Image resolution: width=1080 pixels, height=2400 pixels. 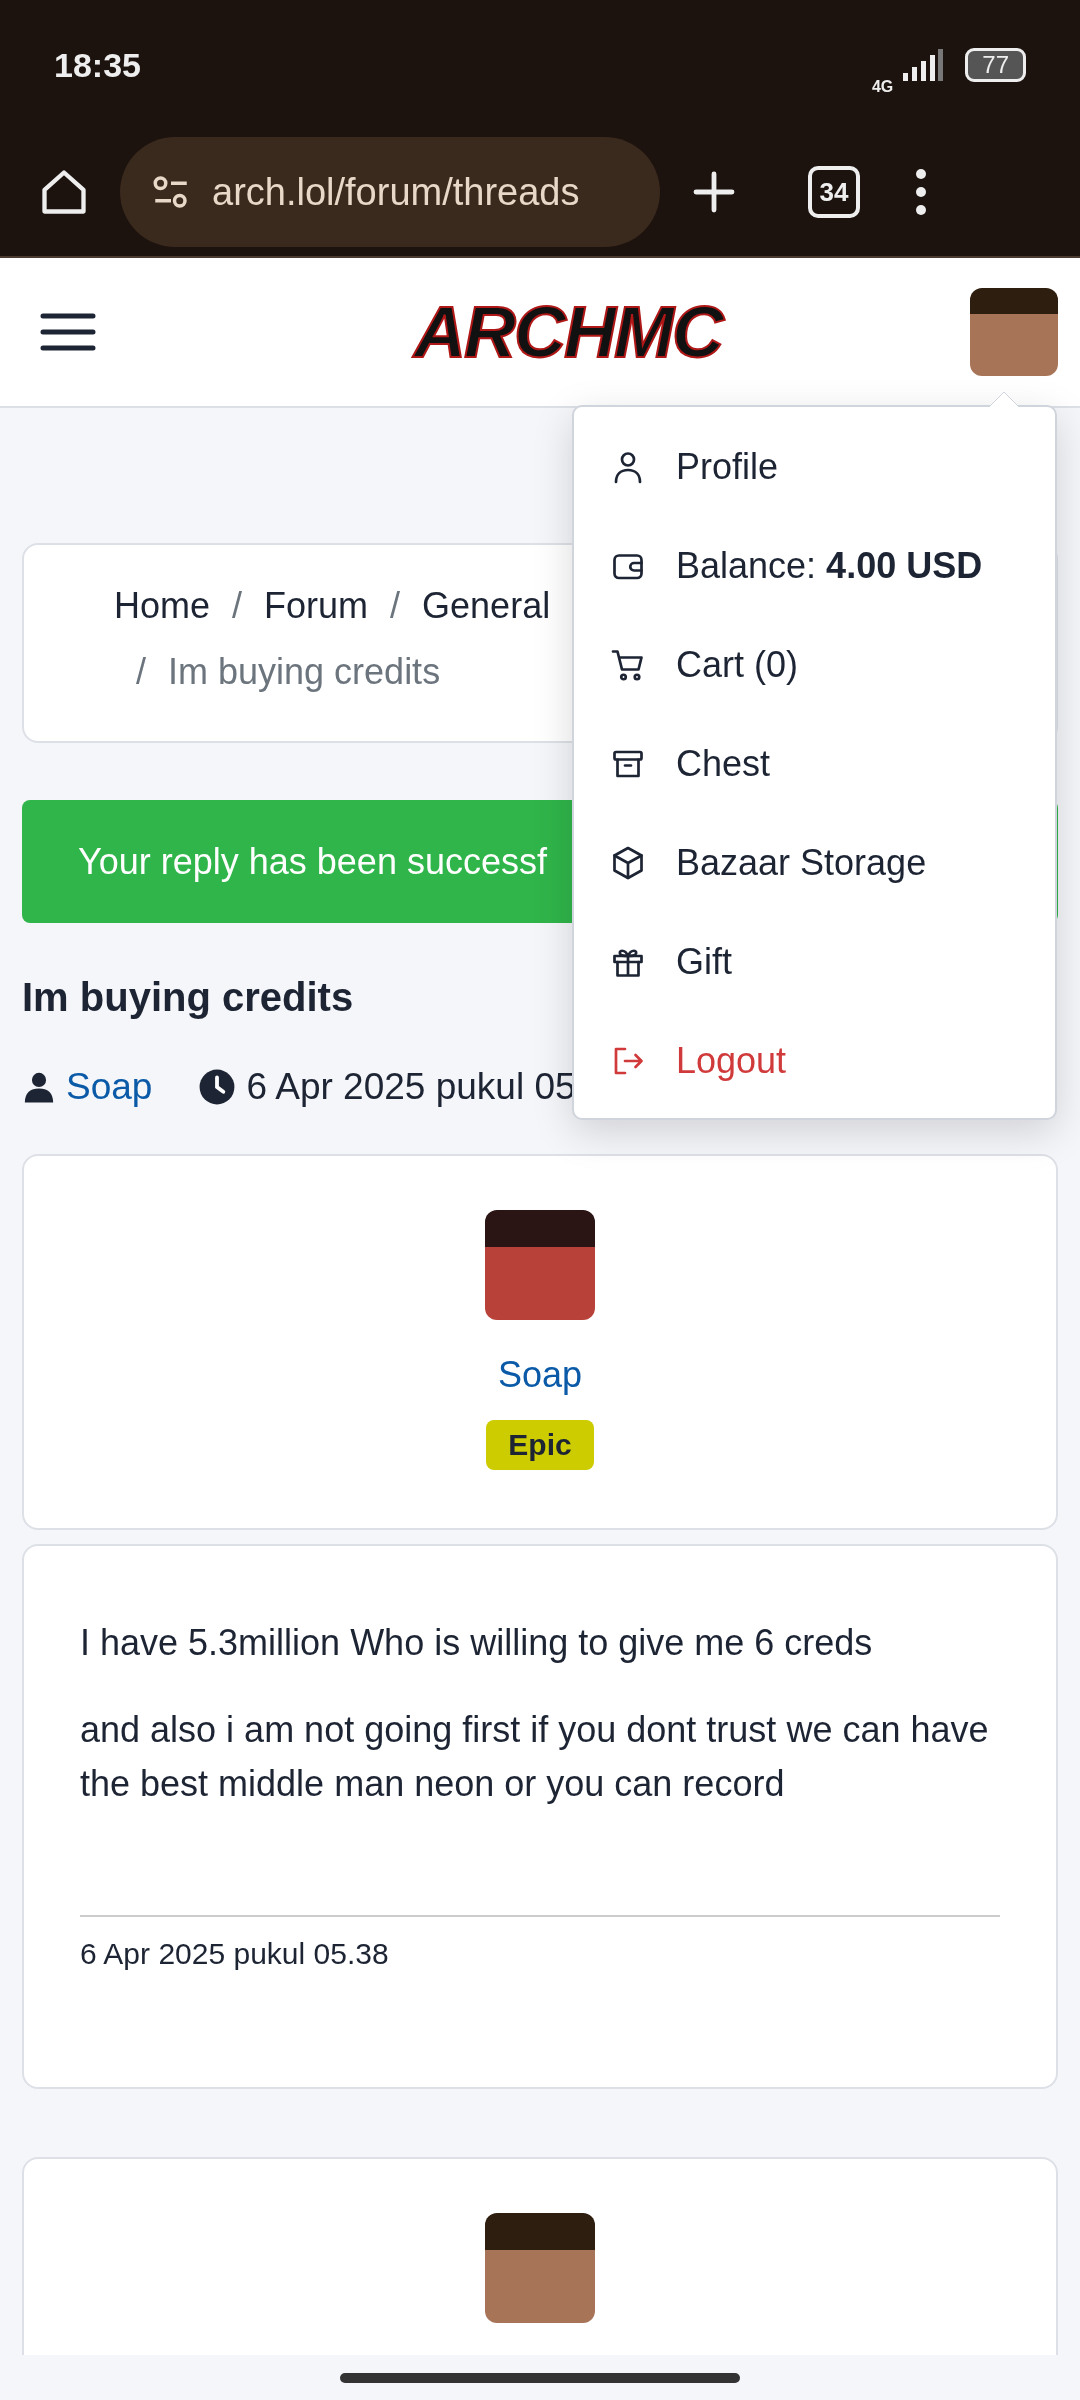 I want to click on rank-label: Epic, so click(x=540, y=1445).